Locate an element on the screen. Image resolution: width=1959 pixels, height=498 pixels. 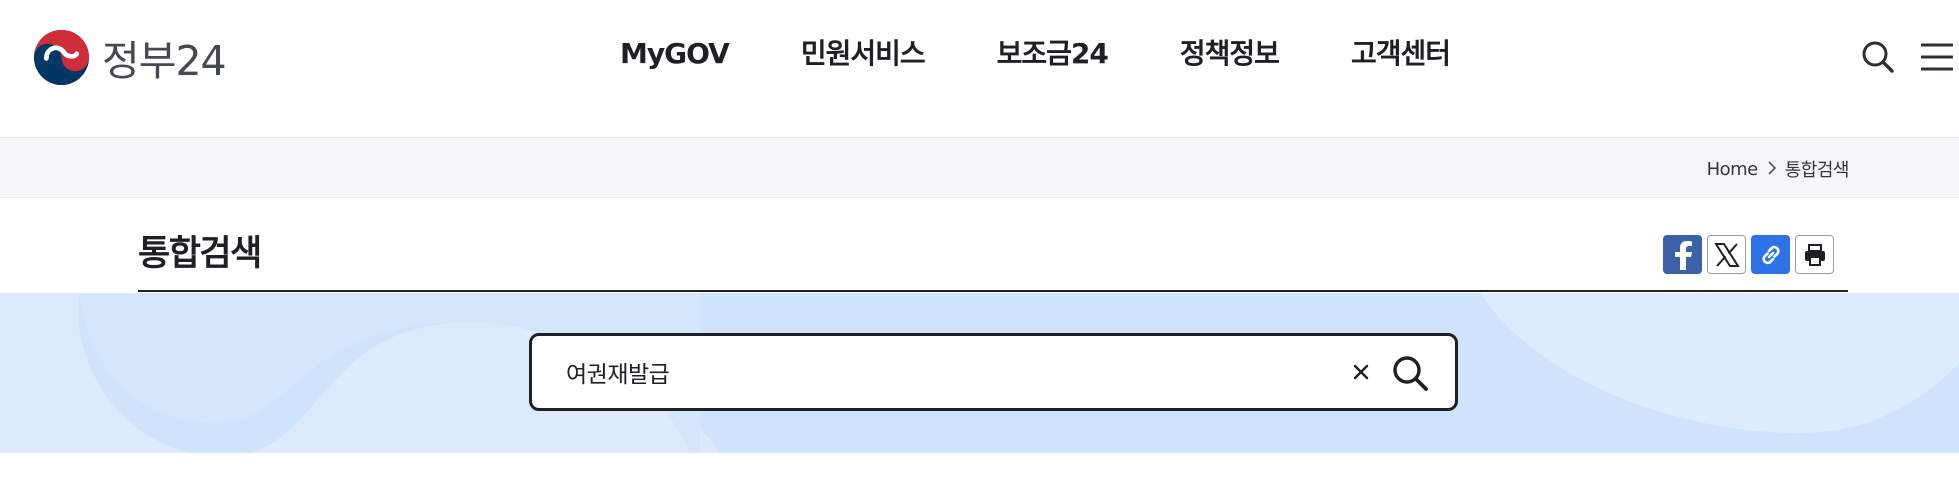
main-navigation: MyGOV 민원서비스 보조금24 정책정보 고객센터 is located at coordinates (1071, 54).